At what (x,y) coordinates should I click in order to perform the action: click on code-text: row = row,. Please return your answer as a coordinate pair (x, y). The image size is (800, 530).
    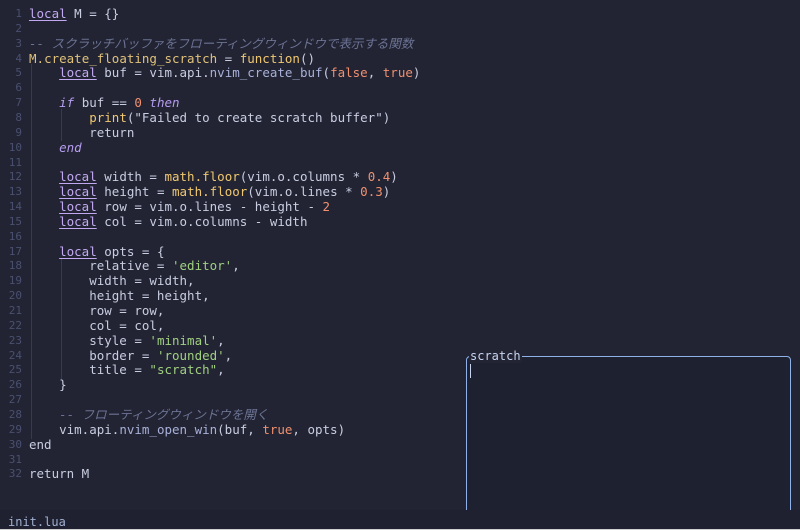
    Looking at the image, I should click on (96, 310).